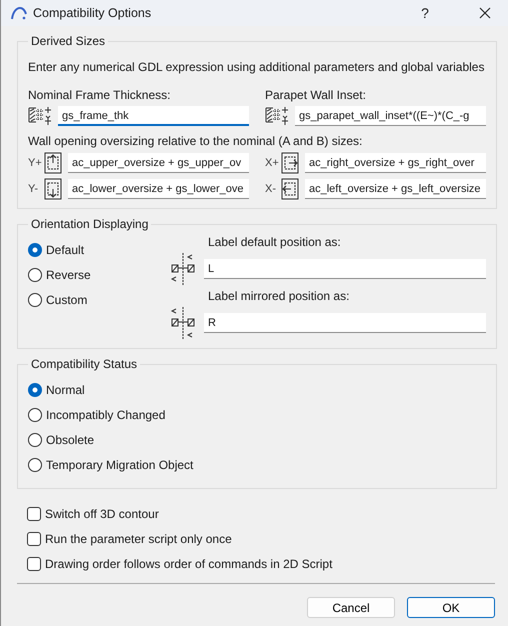  What do you see at coordinates (345, 323) in the screenshot?
I see `text-field: R` at bounding box center [345, 323].